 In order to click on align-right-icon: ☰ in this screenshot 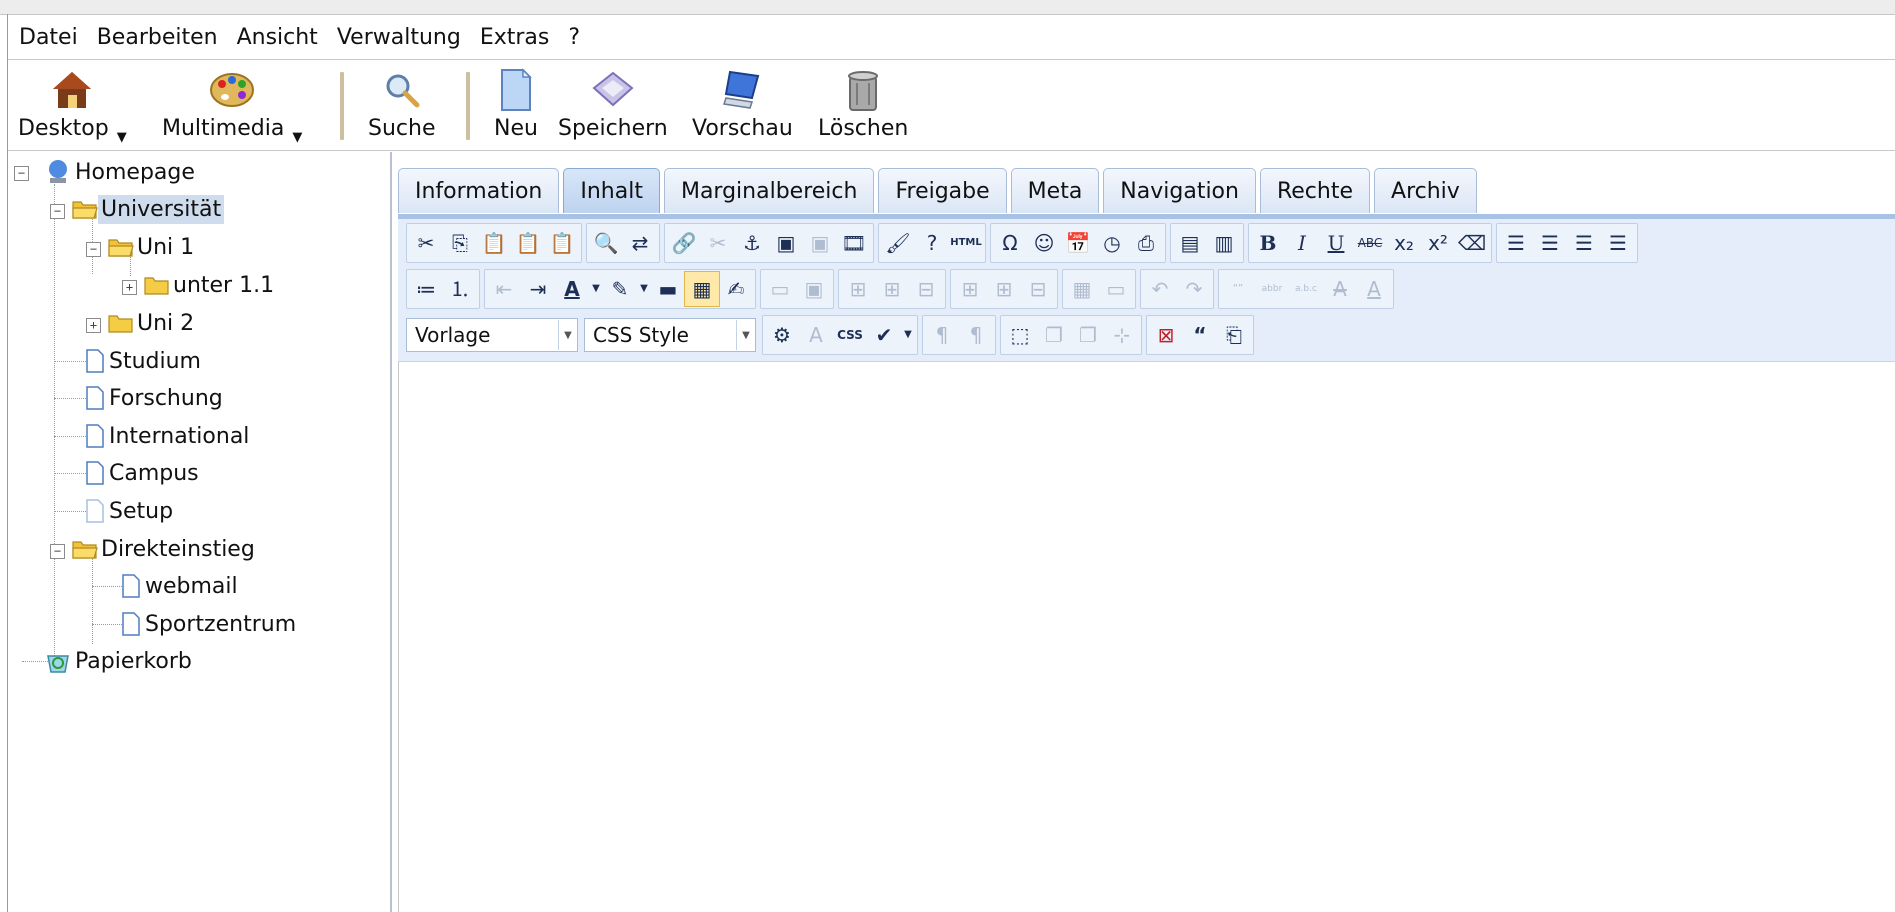, I will do `click(1550, 243)`.